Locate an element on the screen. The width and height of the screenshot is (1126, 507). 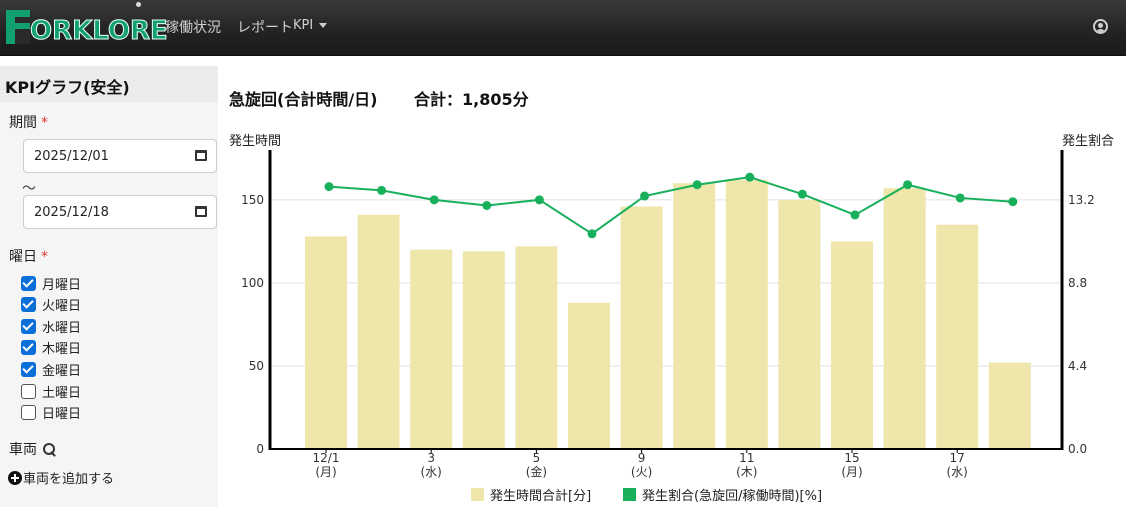
x-tick-label: 3 is located at coordinates (431, 458).